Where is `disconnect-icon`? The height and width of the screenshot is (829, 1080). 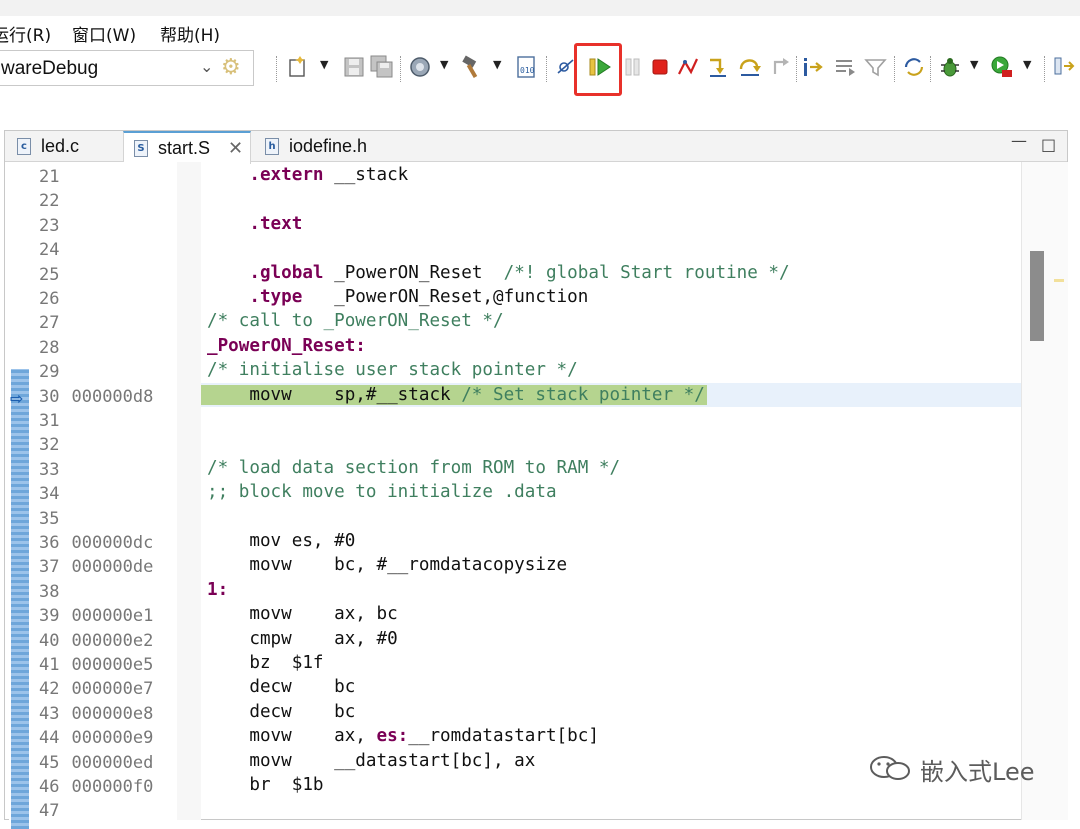 disconnect-icon is located at coordinates (688, 68).